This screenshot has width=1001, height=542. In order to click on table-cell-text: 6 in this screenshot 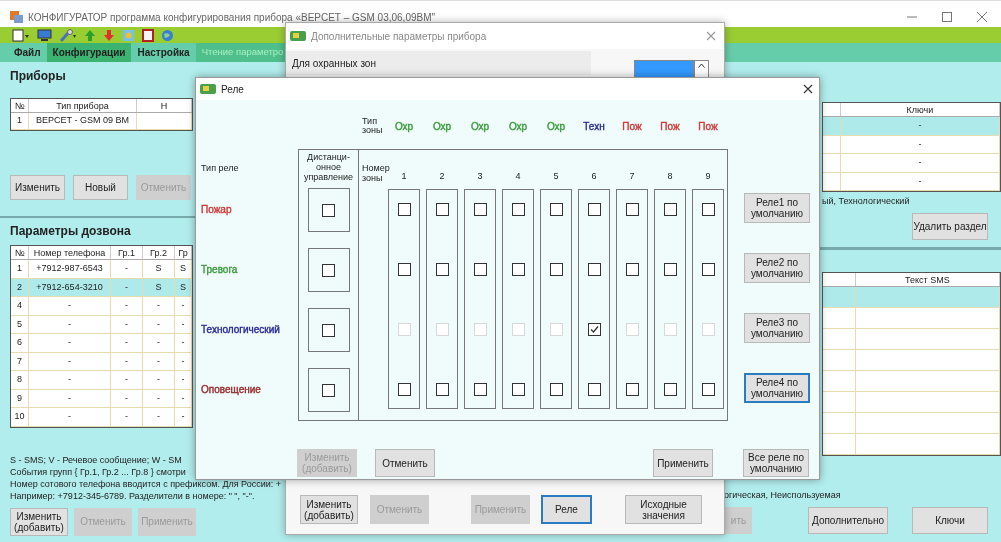, I will do `click(19, 342)`.